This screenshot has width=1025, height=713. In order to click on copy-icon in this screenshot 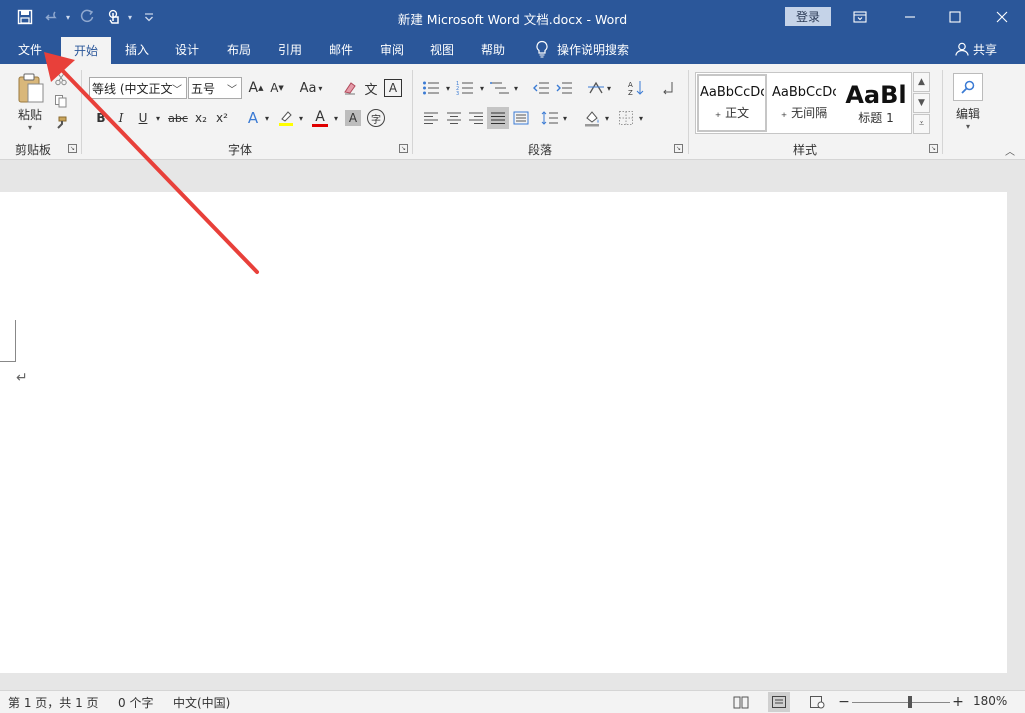, I will do `click(61, 101)`.